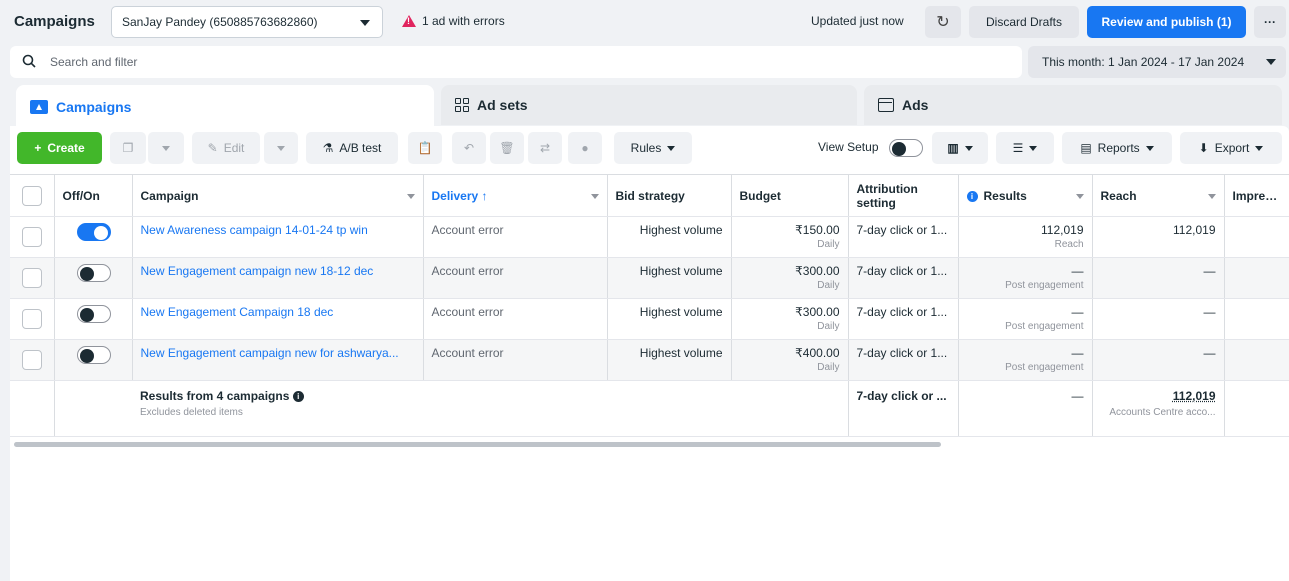  I want to click on select-all-checkbox, so click(32, 195).